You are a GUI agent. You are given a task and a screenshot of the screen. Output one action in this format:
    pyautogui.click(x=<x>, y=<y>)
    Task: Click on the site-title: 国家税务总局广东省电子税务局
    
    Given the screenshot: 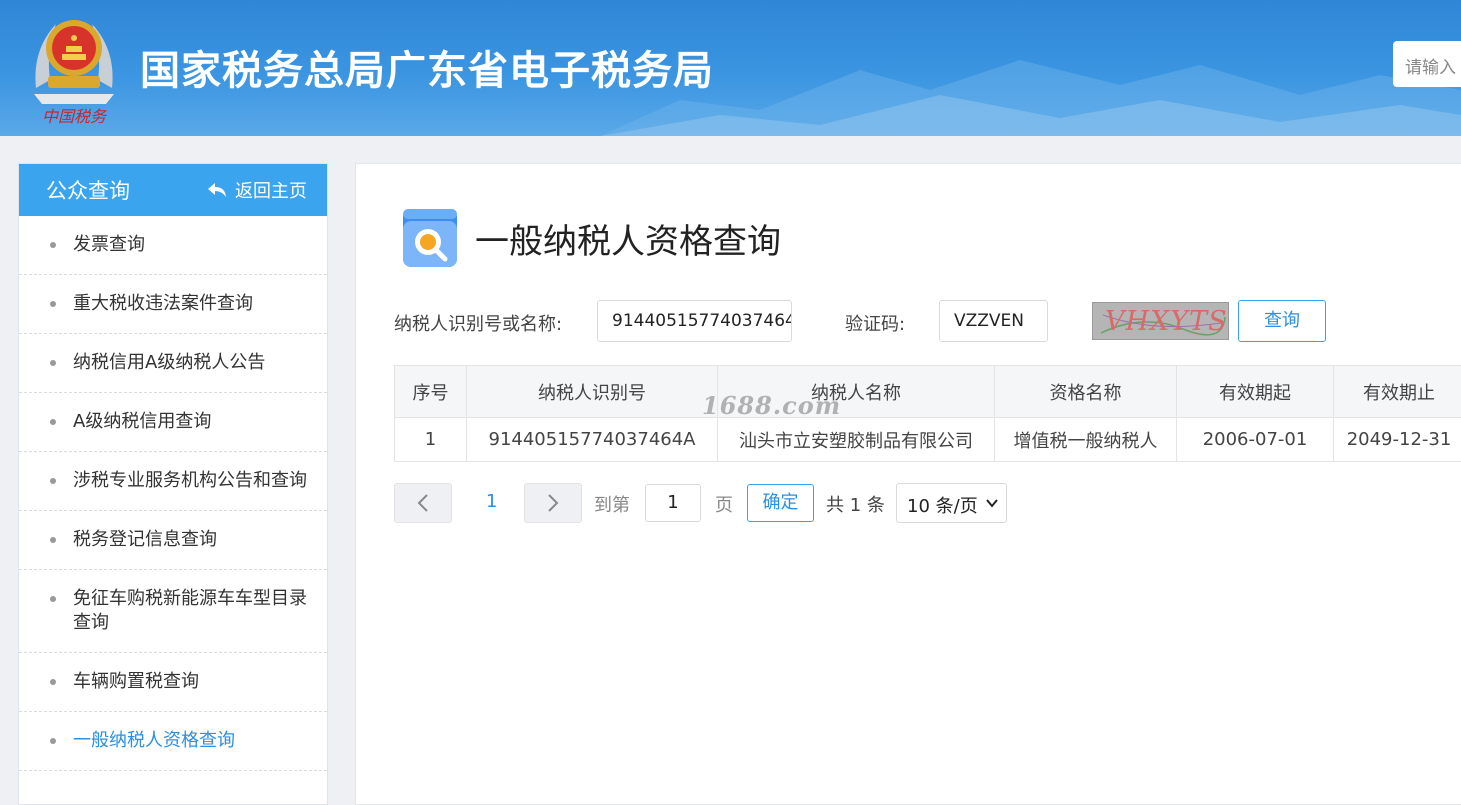 What is the action you would take?
    pyautogui.click(x=427, y=71)
    